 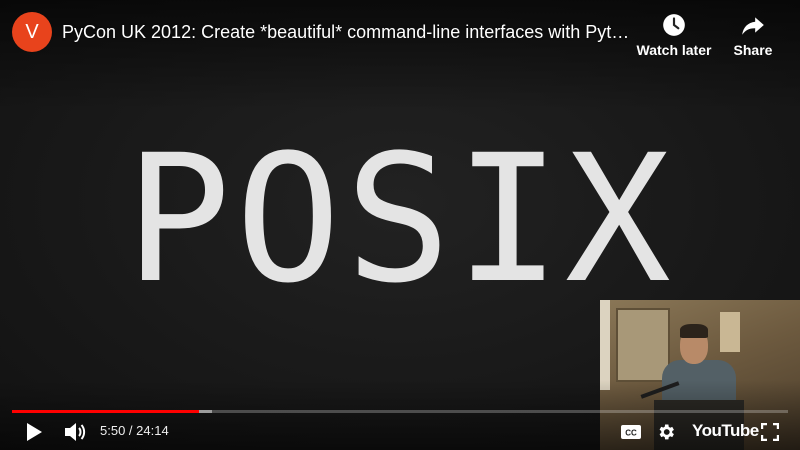 I want to click on camera-wall-strip, so click(x=605, y=345).